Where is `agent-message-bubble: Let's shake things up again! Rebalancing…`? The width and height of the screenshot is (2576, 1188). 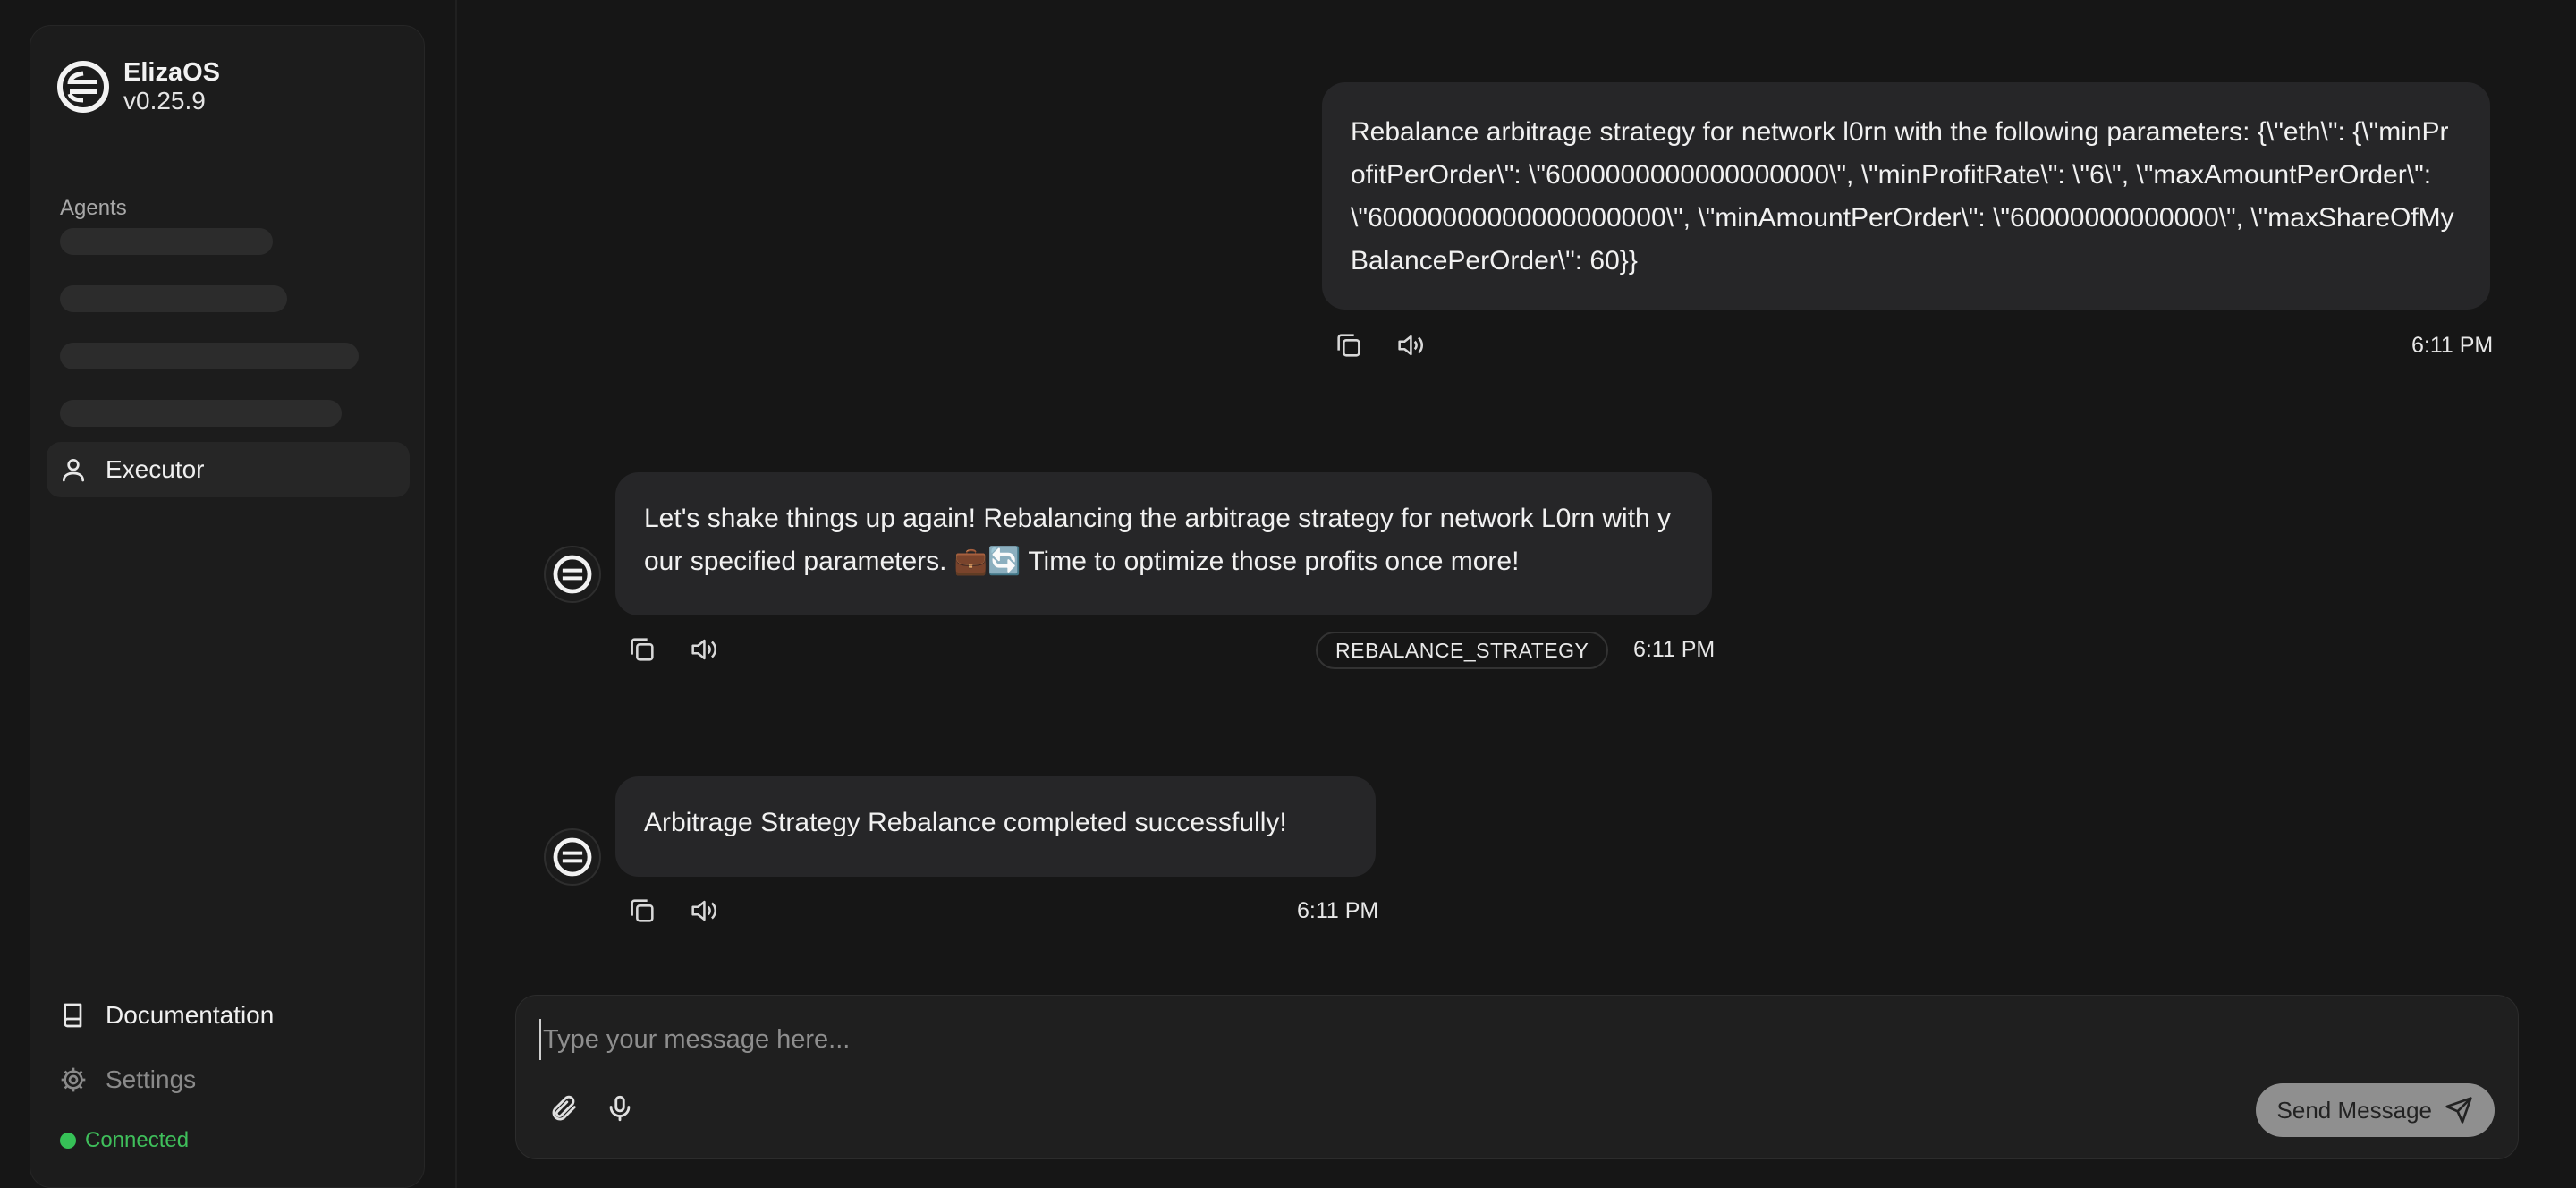
agent-message-bubble: Let's shake things up again! Rebalancing… is located at coordinates (1163, 543).